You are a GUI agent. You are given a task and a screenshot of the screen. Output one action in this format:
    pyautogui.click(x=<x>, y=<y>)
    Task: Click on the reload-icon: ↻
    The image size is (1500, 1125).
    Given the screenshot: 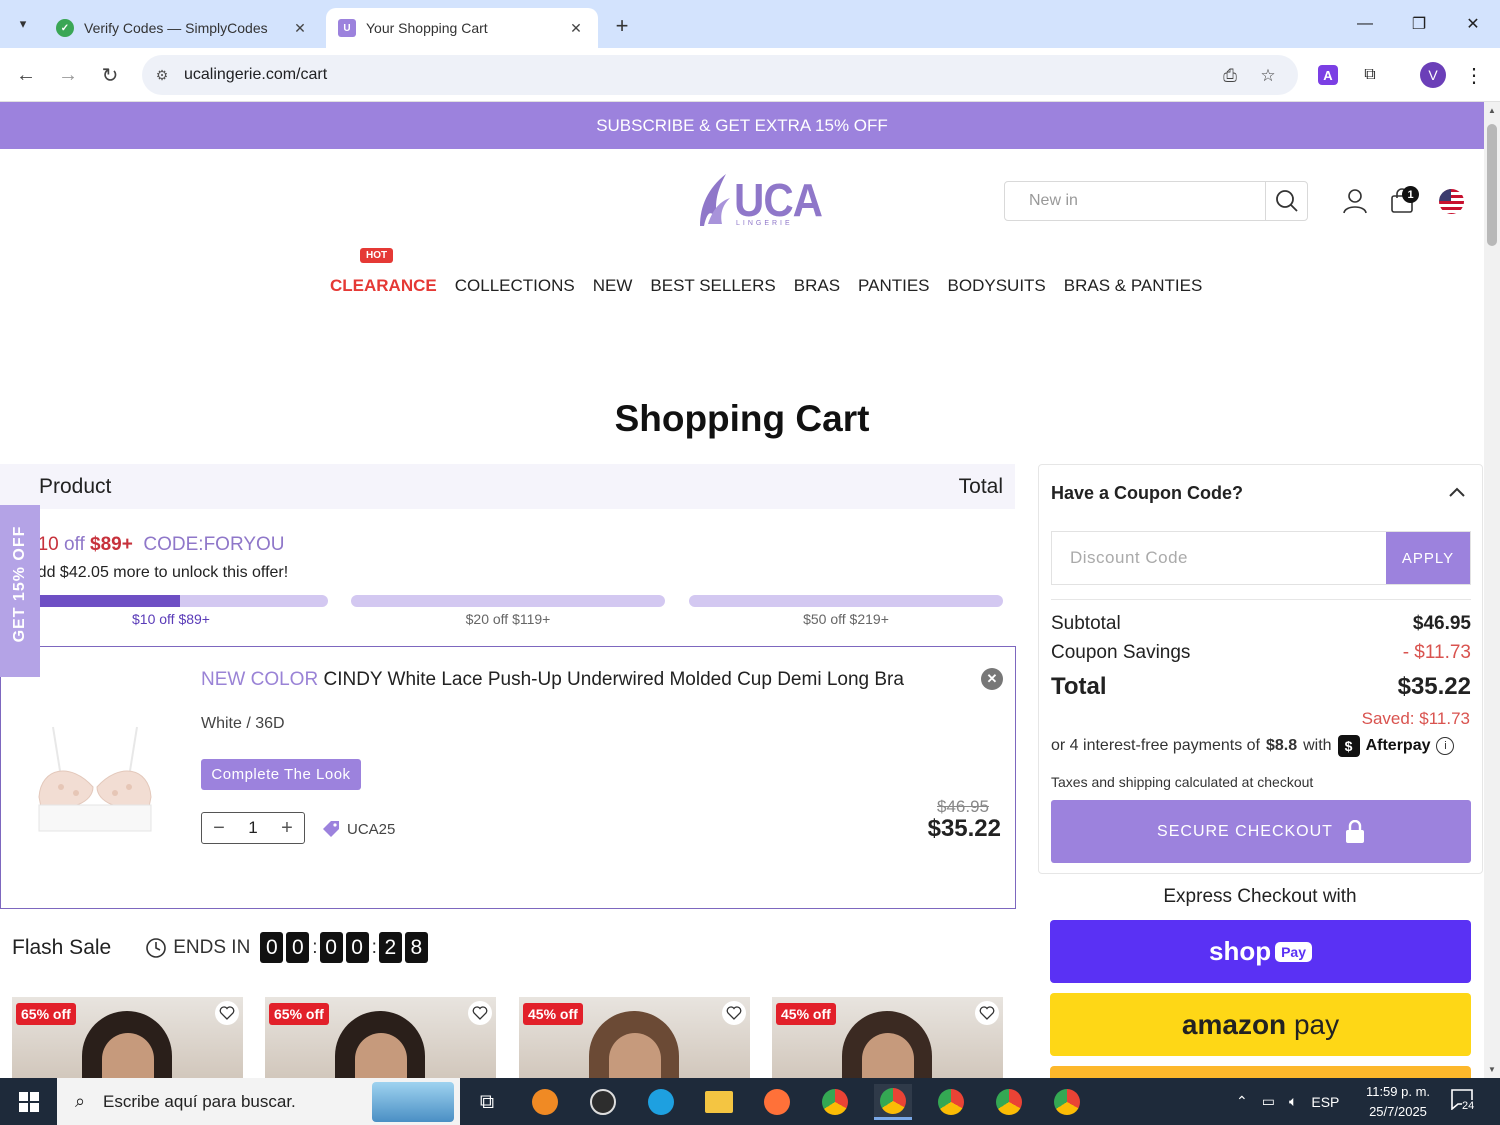 What is the action you would take?
    pyautogui.click(x=110, y=75)
    